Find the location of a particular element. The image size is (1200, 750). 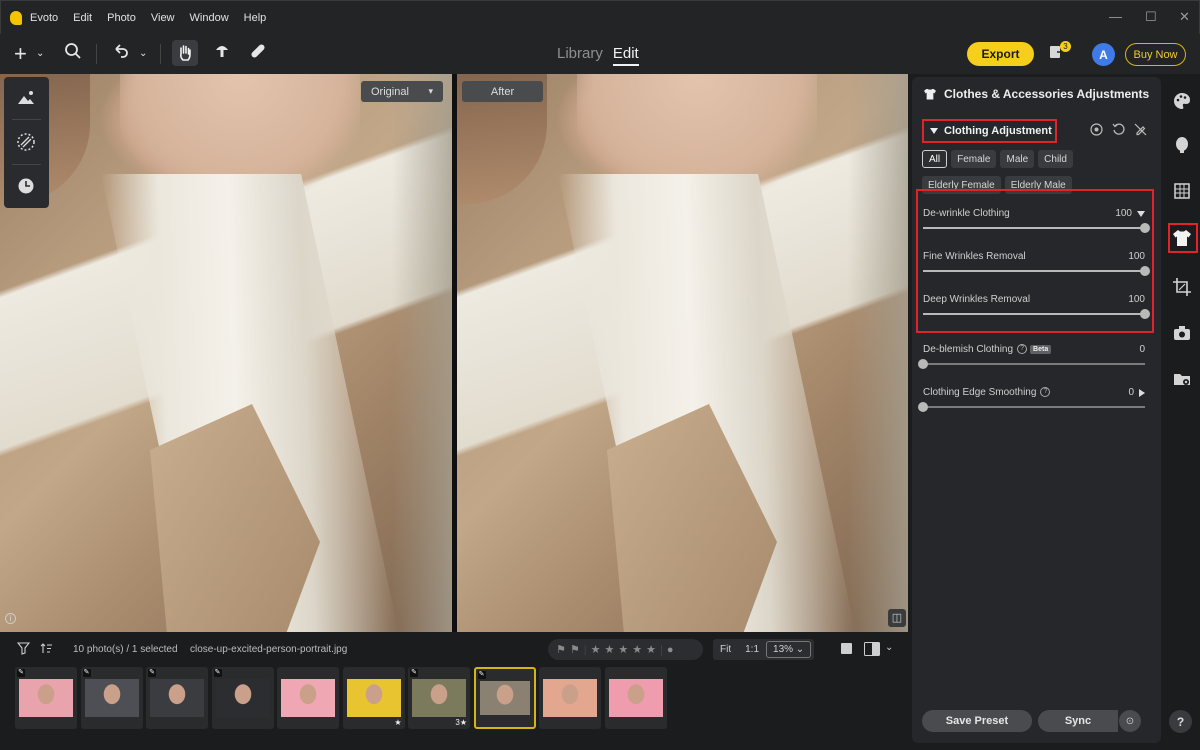

reset-icon is located at coordinates (1118, 131).